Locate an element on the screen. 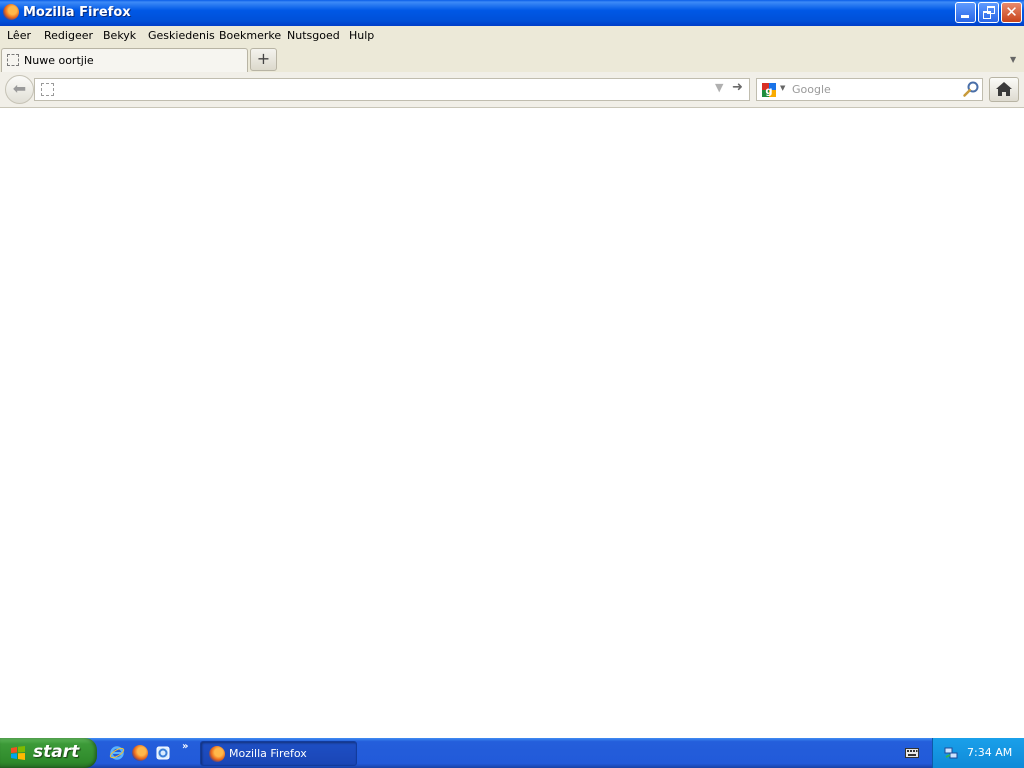 The image size is (1024, 768). back-arrow-icon: ⬅ is located at coordinates (19, 88).